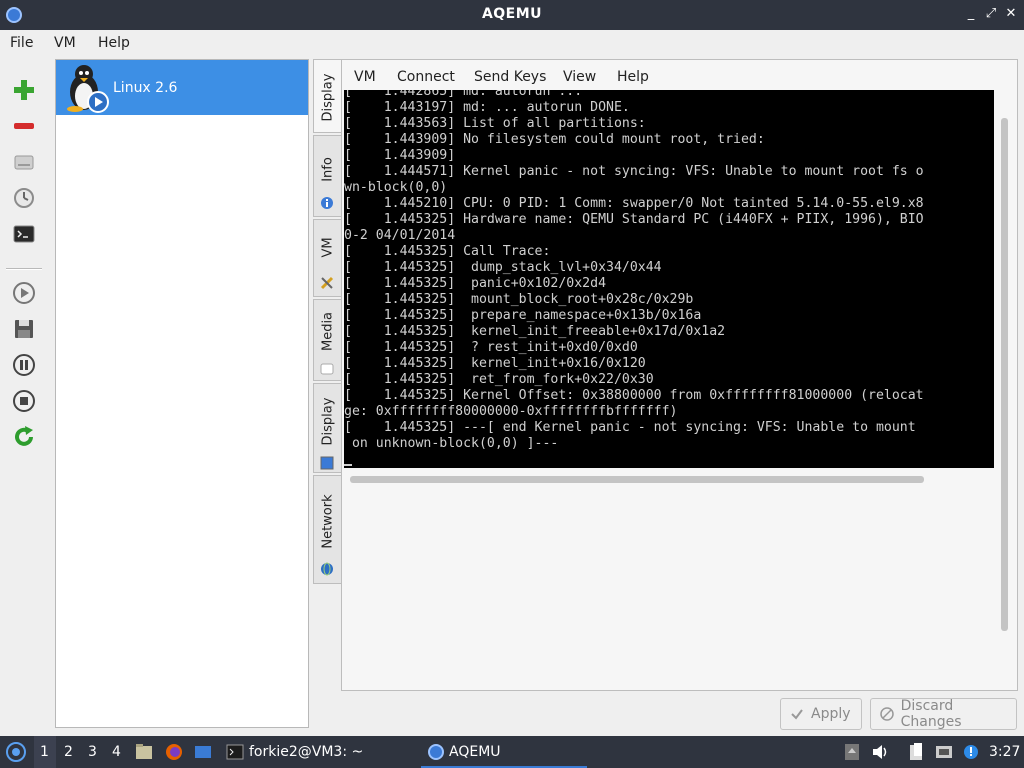  Describe the element at coordinates (348, 465) in the screenshot. I see `console-cursor` at that location.